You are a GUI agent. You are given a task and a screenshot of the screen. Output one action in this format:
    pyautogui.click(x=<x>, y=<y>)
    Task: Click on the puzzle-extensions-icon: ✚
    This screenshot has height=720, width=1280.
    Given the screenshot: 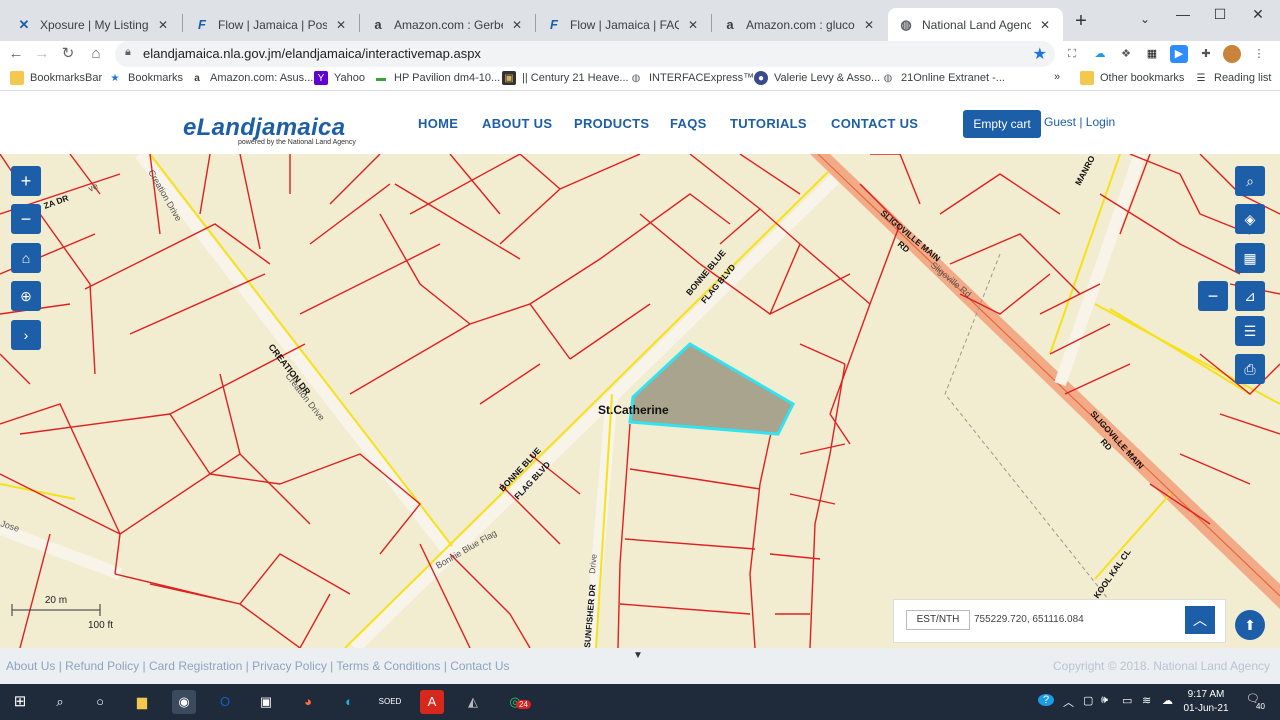 What is the action you would take?
    pyautogui.click(x=1206, y=54)
    